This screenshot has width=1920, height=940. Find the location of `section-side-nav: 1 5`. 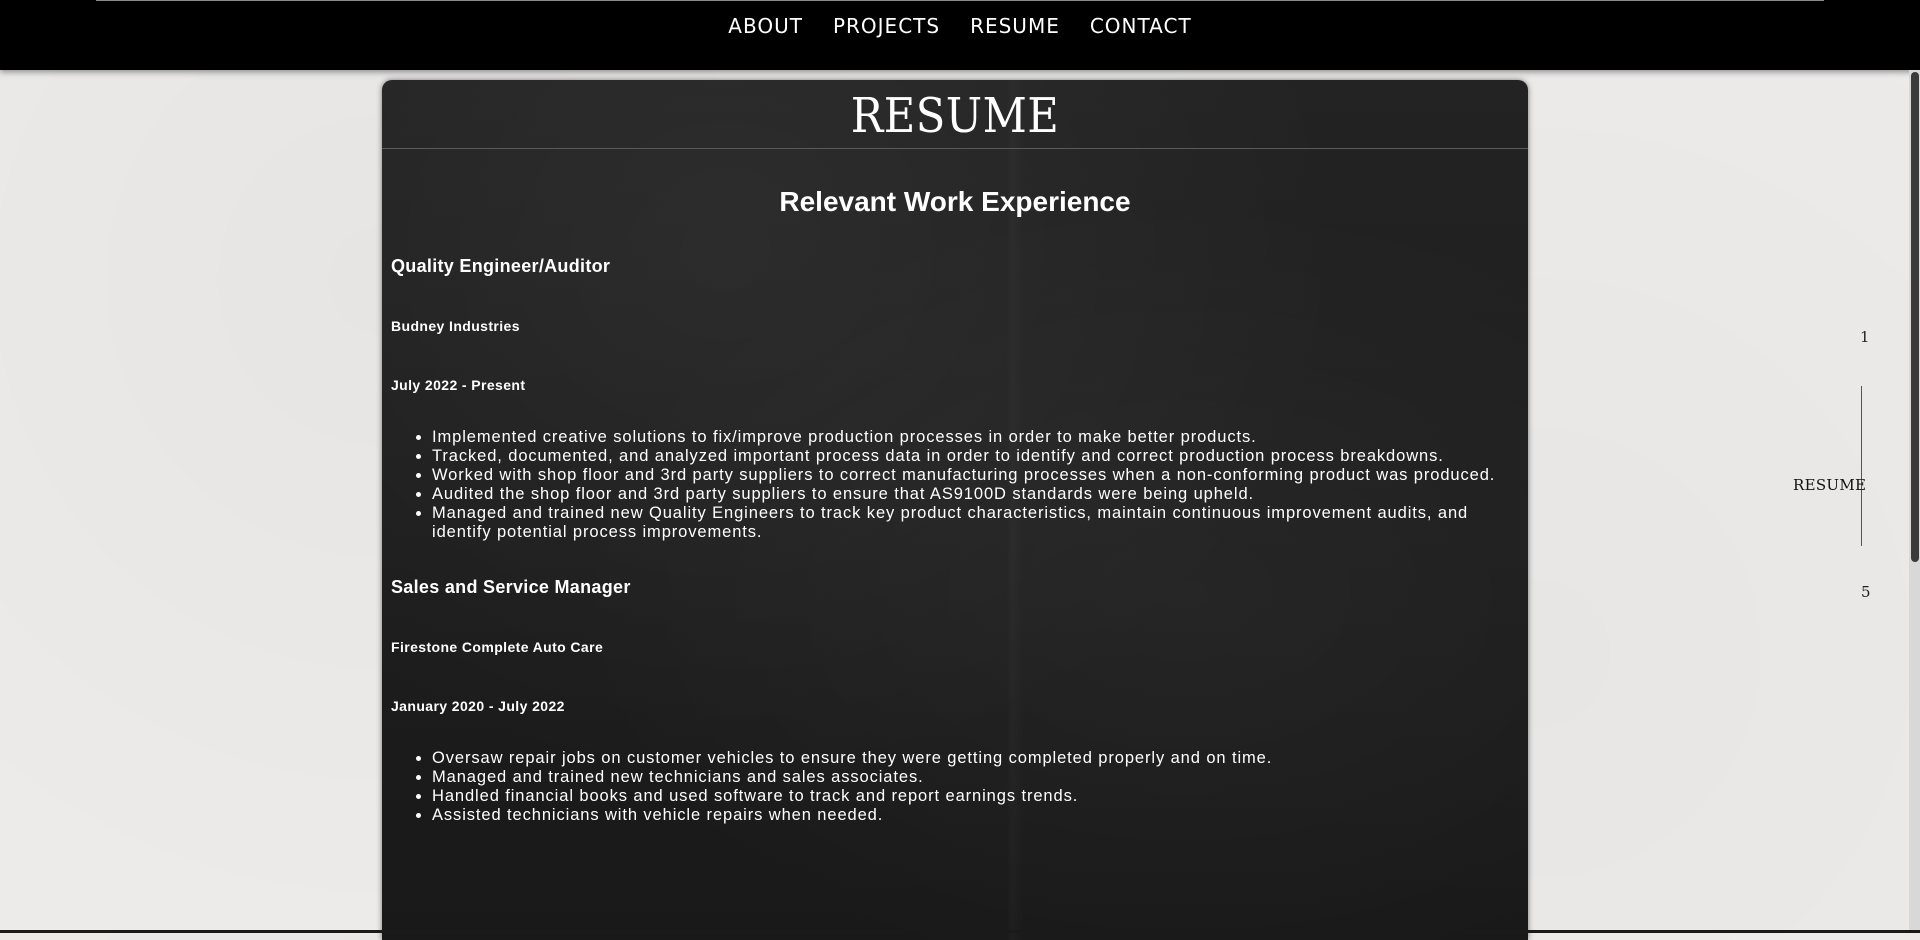

section-side-nav: 1 5 is located at coordinates (1830, 466).